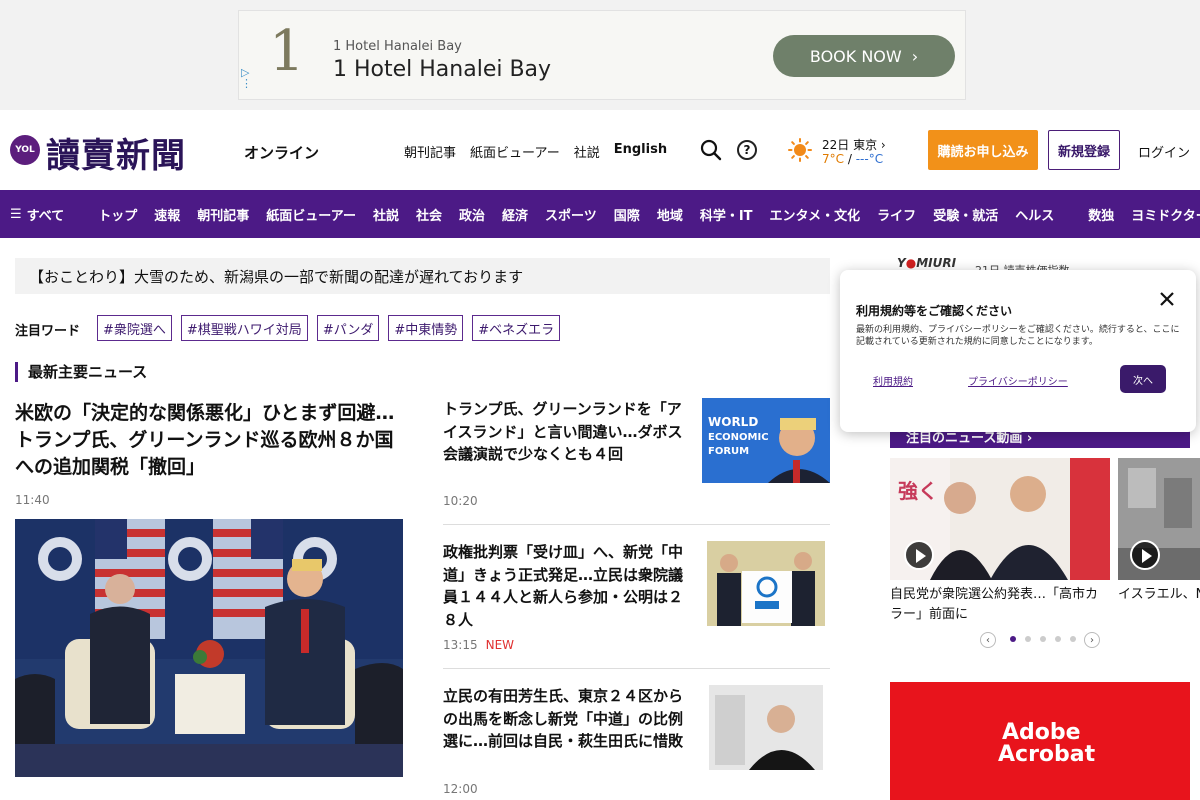 This screenshot has width=1200, height=800. I want to click on carousel-prev-button: ‹, so click(988, 640).